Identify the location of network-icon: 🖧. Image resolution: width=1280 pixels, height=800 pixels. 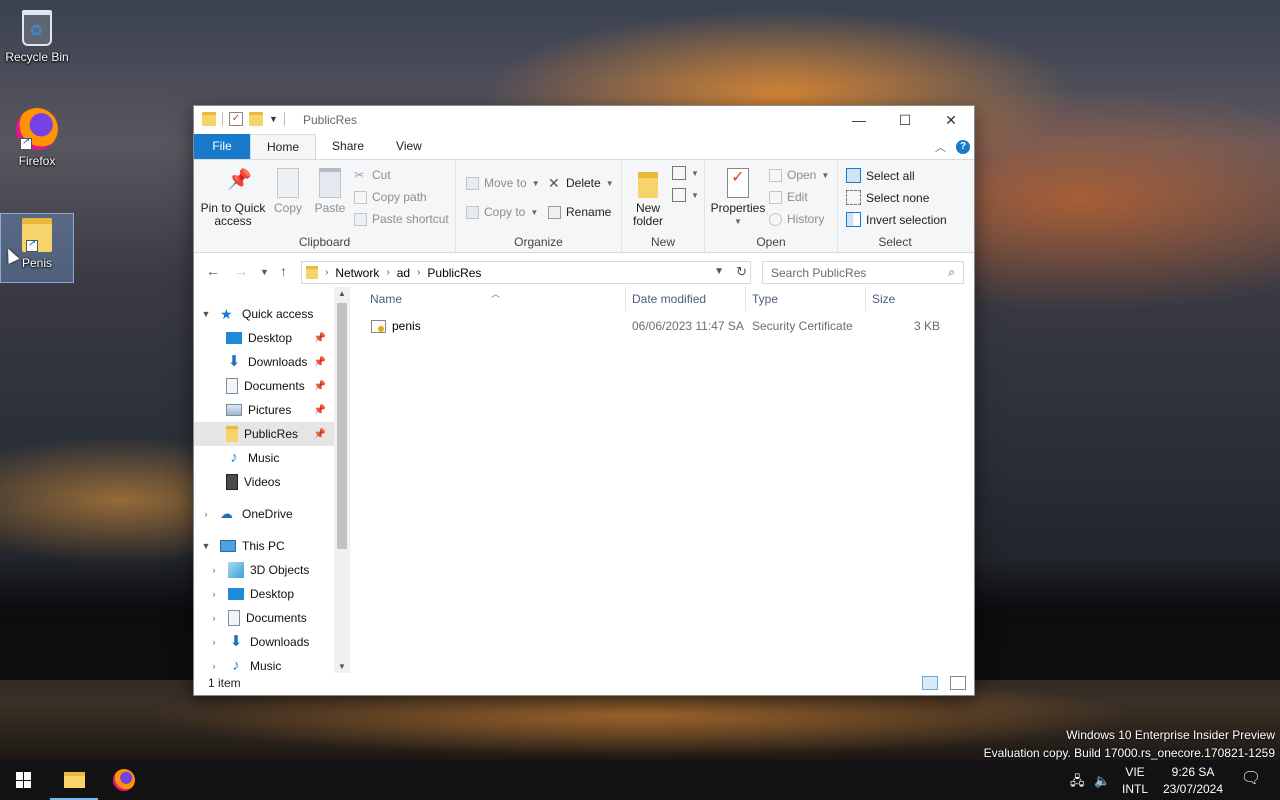
(1077, 780).